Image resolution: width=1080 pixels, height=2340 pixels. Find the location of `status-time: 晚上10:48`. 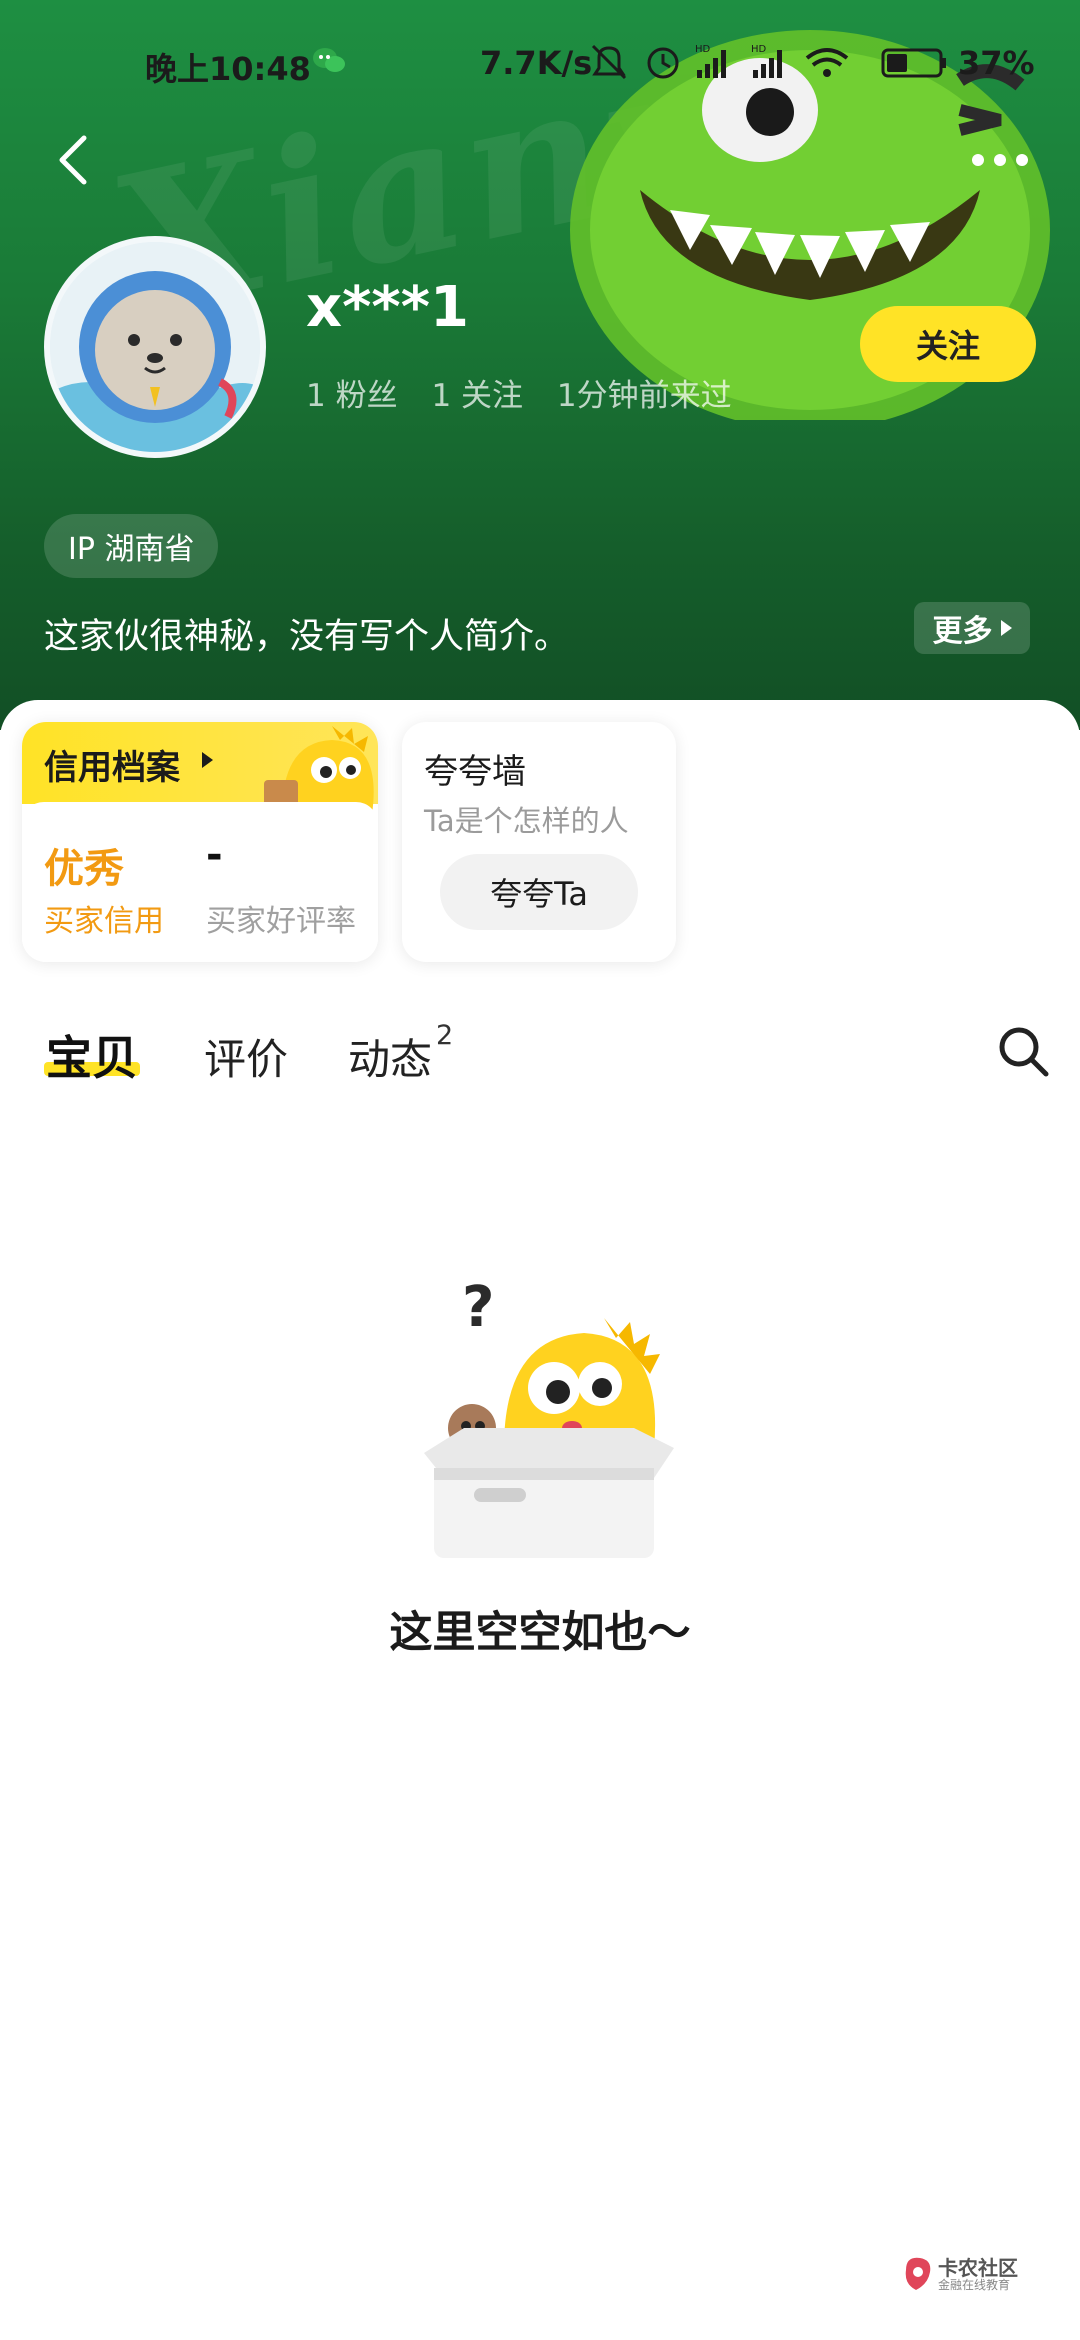

status-time: 晚上10:48 is located at coordinates (228, 69).